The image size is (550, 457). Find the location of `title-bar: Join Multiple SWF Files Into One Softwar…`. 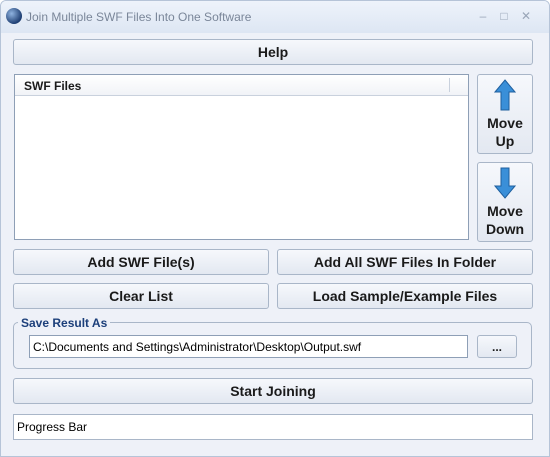

title-bar: Join Multiple SWF Files Into One Softwar… is located at coordinates (275, 17).